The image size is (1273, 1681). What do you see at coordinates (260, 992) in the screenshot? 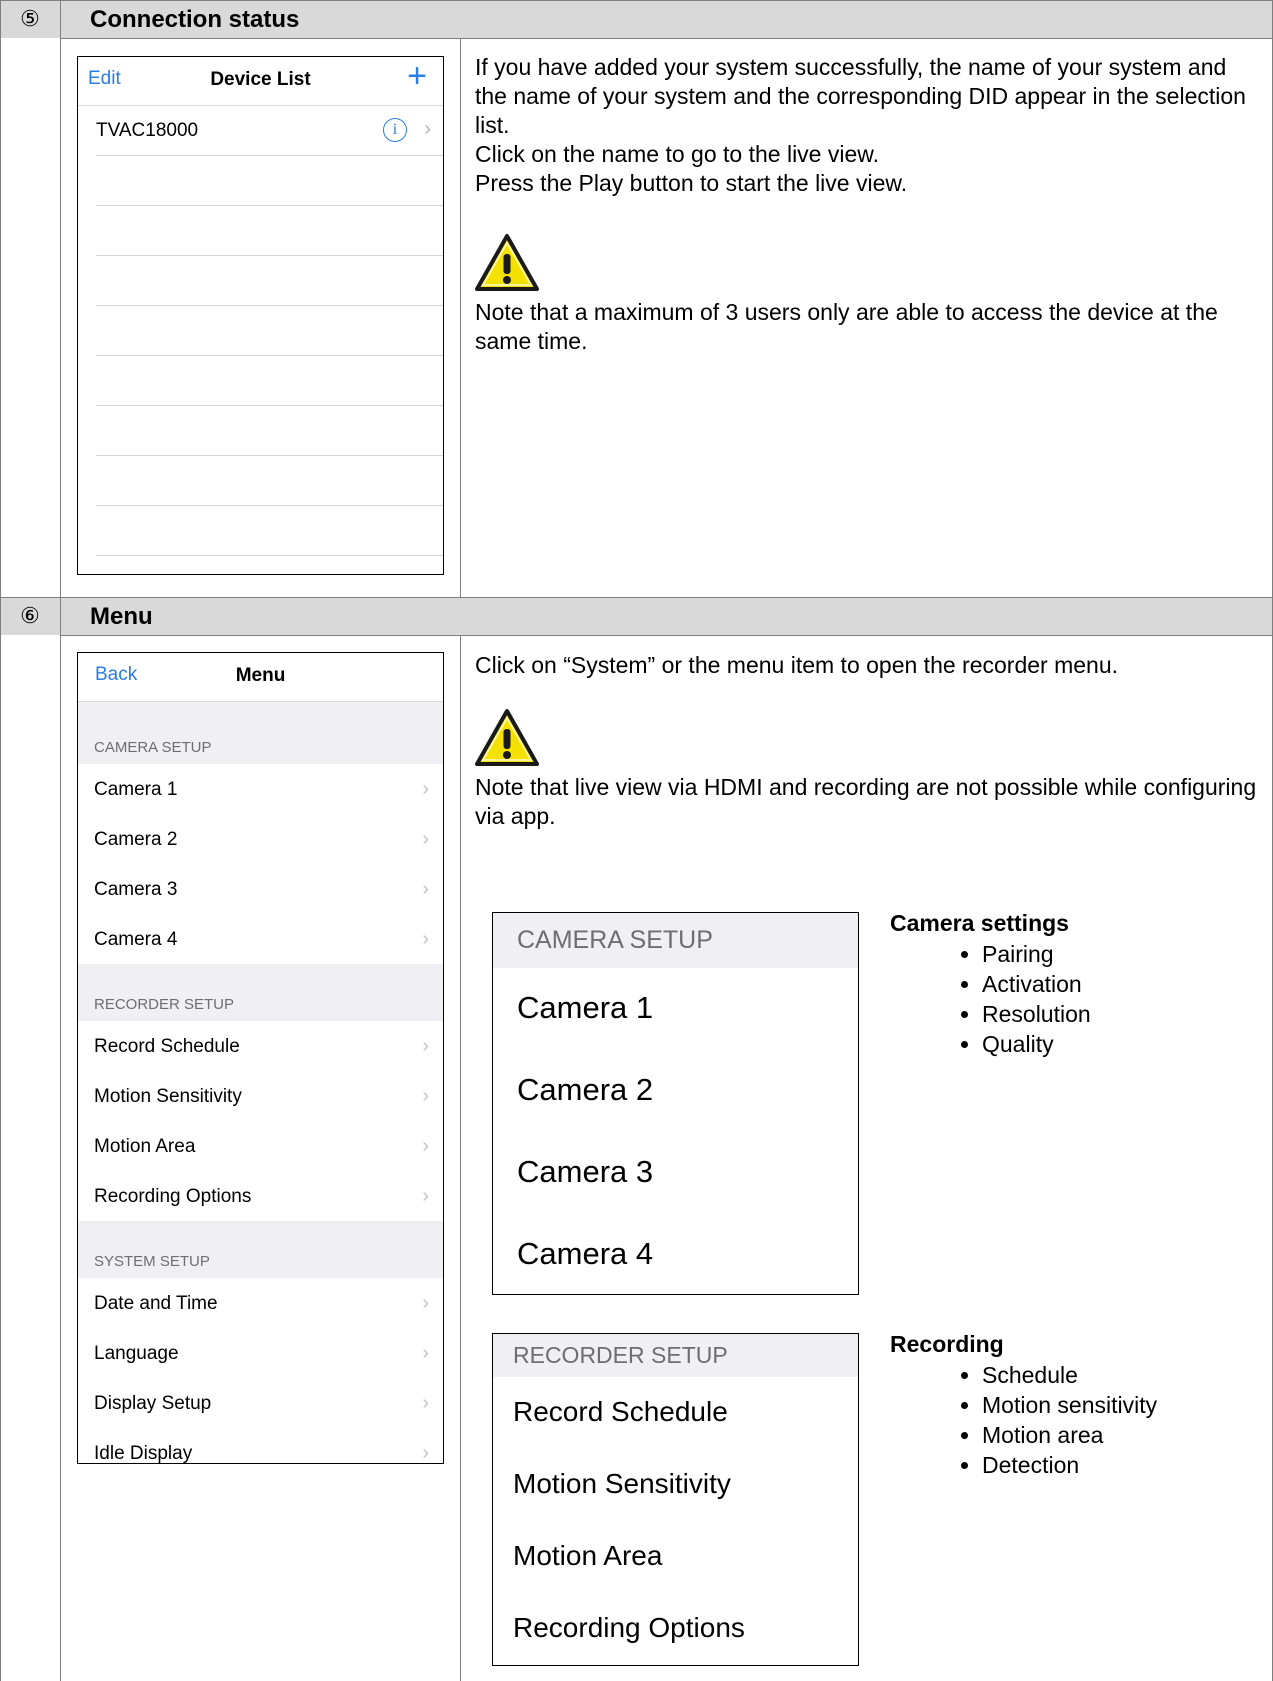
I see `group-header: RECORDER SETUP` at bounding box center [260, 992].